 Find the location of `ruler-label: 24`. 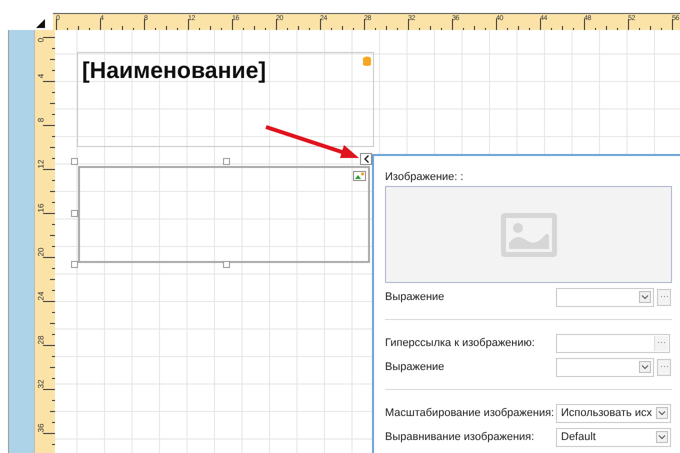

ruler-label: 24 is located at coordinates (40, 296).